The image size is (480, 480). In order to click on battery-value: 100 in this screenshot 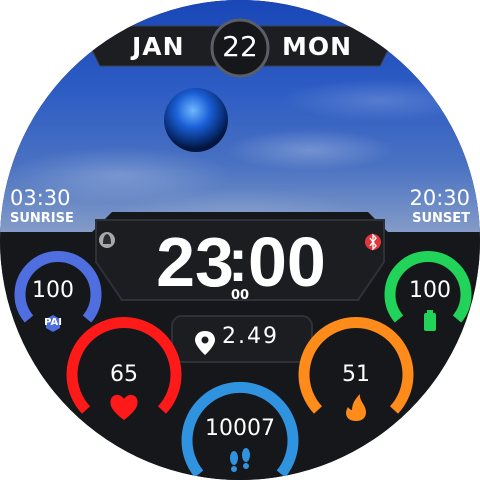, I will do `click(430, 290)`.